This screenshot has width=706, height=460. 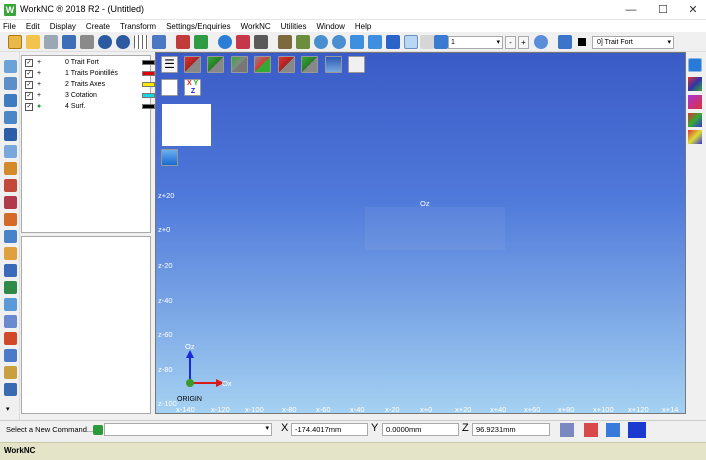 What do you see at coordinates (262, 64) in the screenshot?
I see `view-cube-back-icon` at bounding box center [262, 64].